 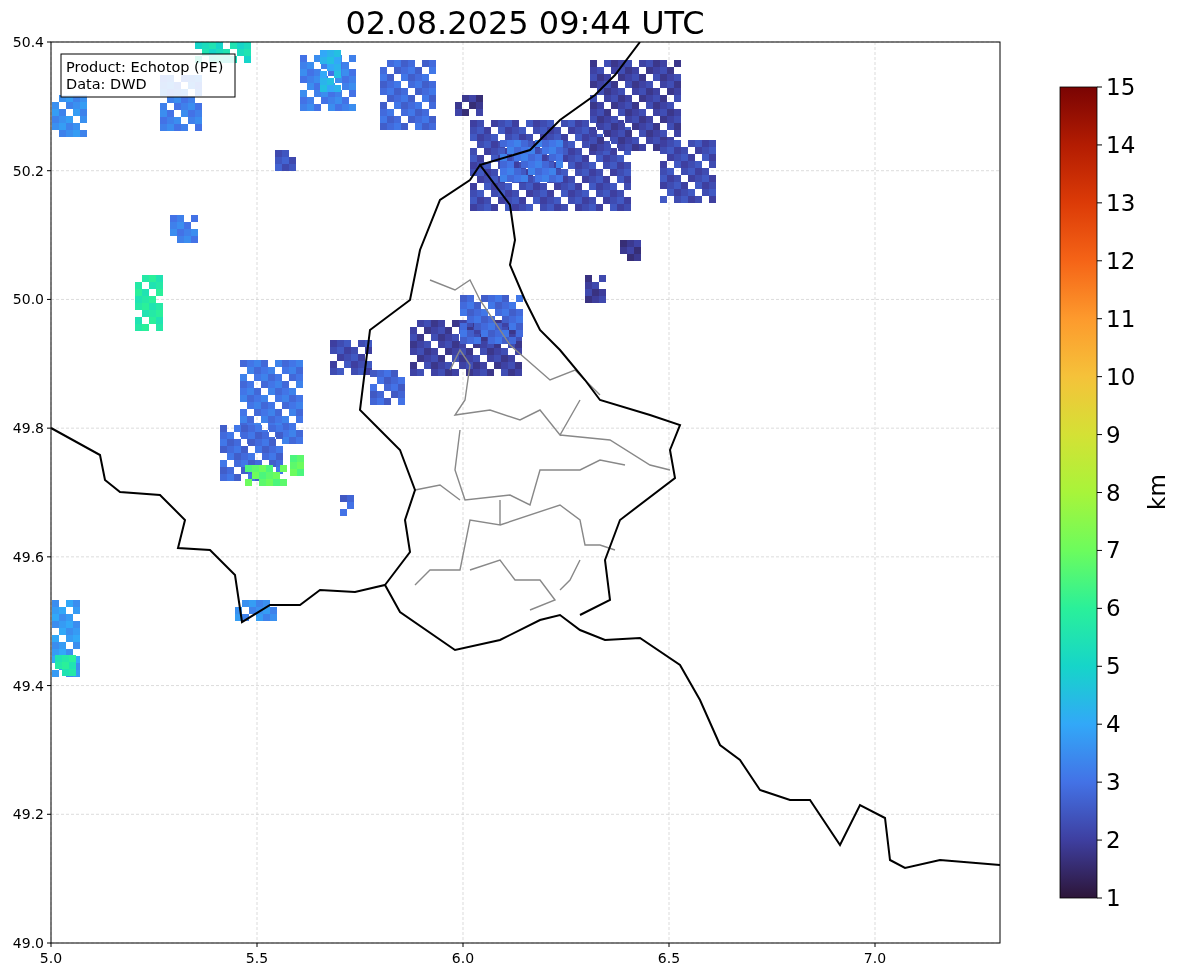 What do you see at coordinates (28, 428) in the screenshot?
I see `axis-tick-label: 49.8` at bounding box center [28, 428].